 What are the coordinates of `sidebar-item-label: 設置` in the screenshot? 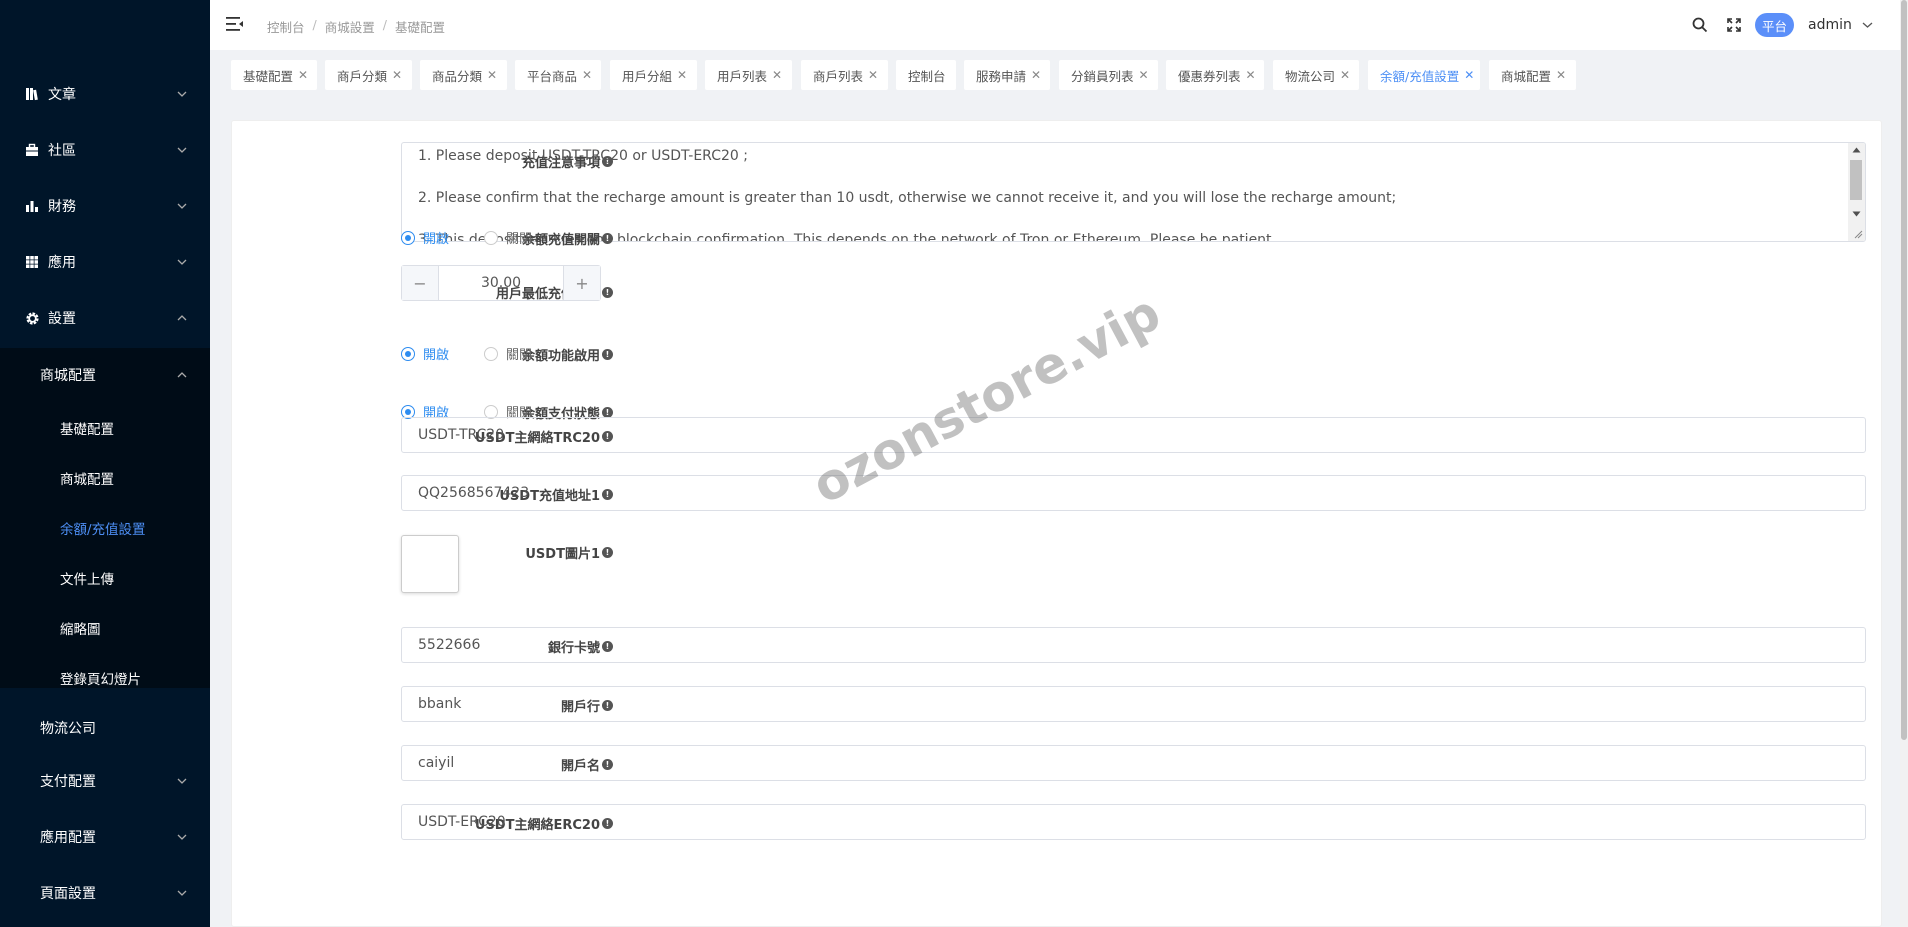 It's located at (62, 319).